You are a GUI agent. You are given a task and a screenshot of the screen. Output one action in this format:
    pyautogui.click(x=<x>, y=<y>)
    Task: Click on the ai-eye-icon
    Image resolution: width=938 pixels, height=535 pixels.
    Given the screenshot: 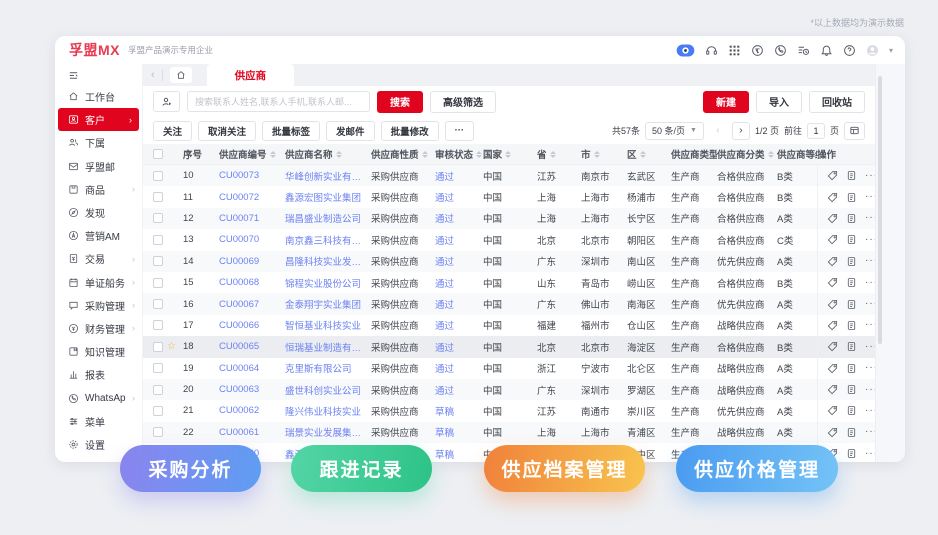 What is the action you would take?
    pyautogui.click(x=685, y=50)
    